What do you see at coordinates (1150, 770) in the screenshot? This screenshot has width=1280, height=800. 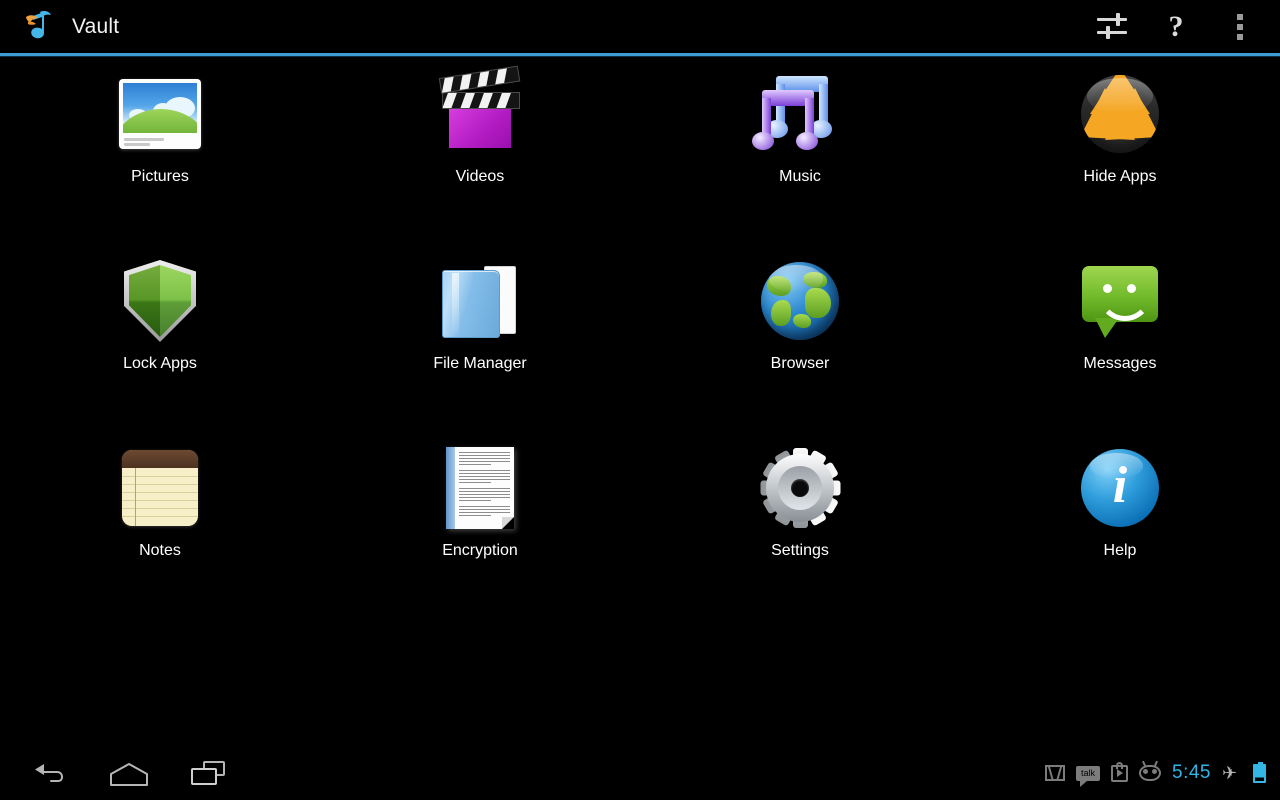 I see `cyanogenmod-icon` at bounding box center [1150, 770].